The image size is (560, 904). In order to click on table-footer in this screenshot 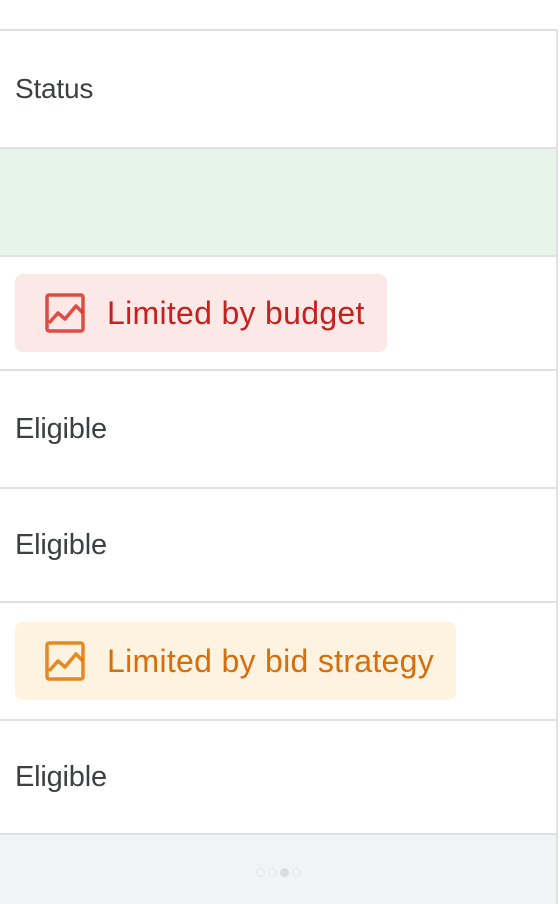, I will do `click(278, 869)`.